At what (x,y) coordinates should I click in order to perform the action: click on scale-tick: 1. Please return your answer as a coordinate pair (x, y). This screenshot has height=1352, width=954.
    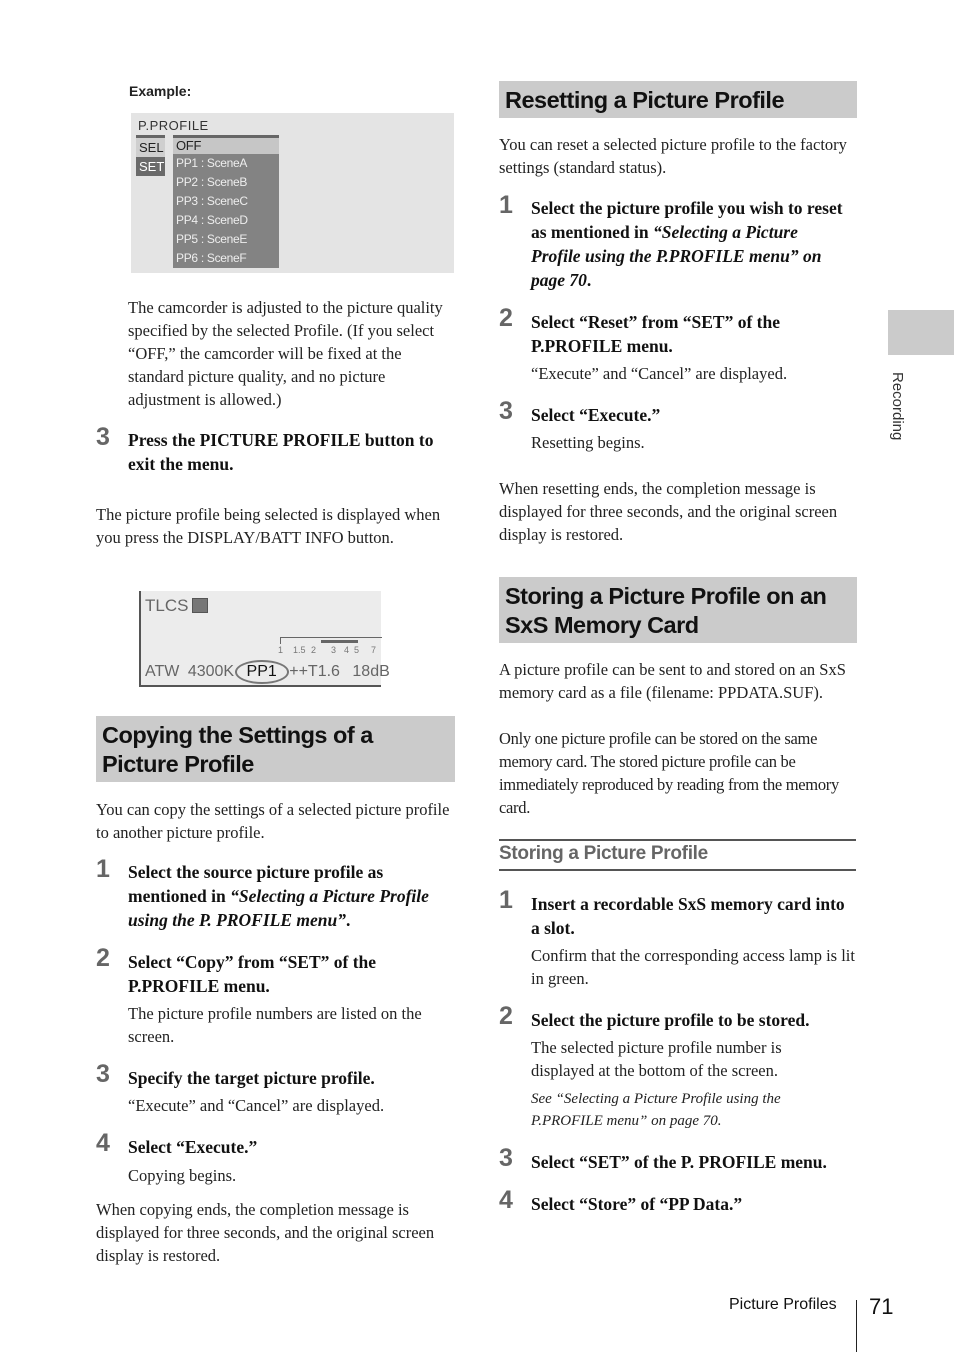
    Looking at the image, I should click on (281, 650).